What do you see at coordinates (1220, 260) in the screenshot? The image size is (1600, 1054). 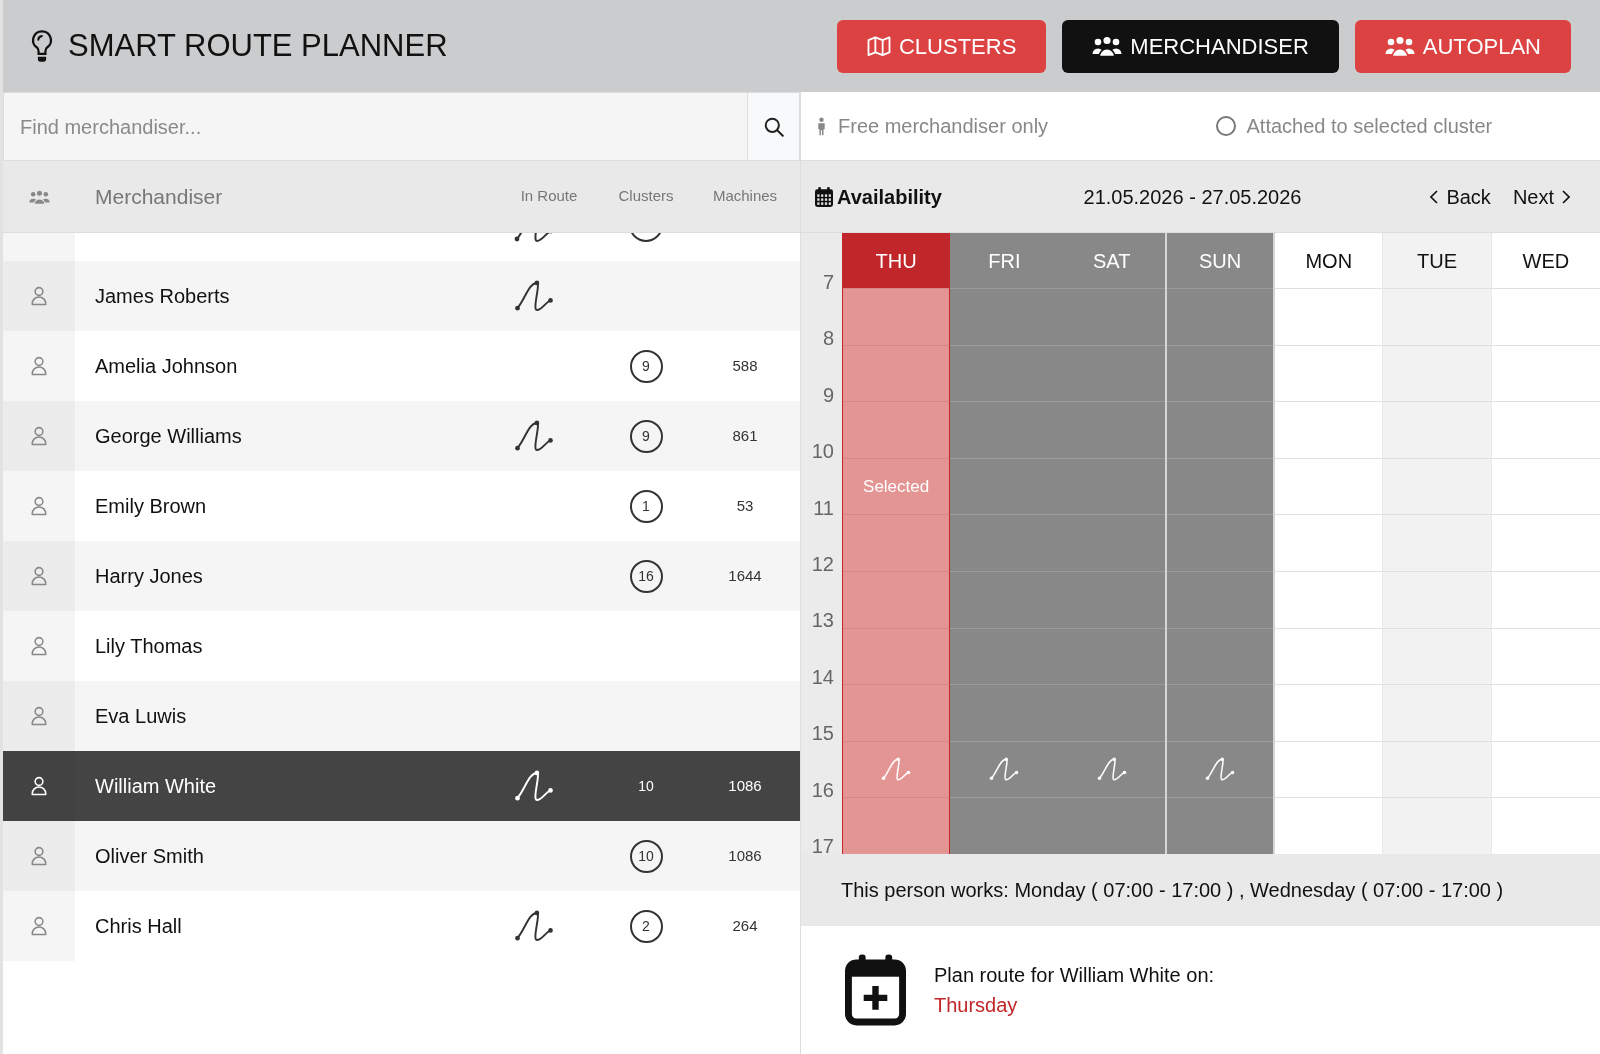 I see `day-header: SUN` at bounding box center [1220, 260].